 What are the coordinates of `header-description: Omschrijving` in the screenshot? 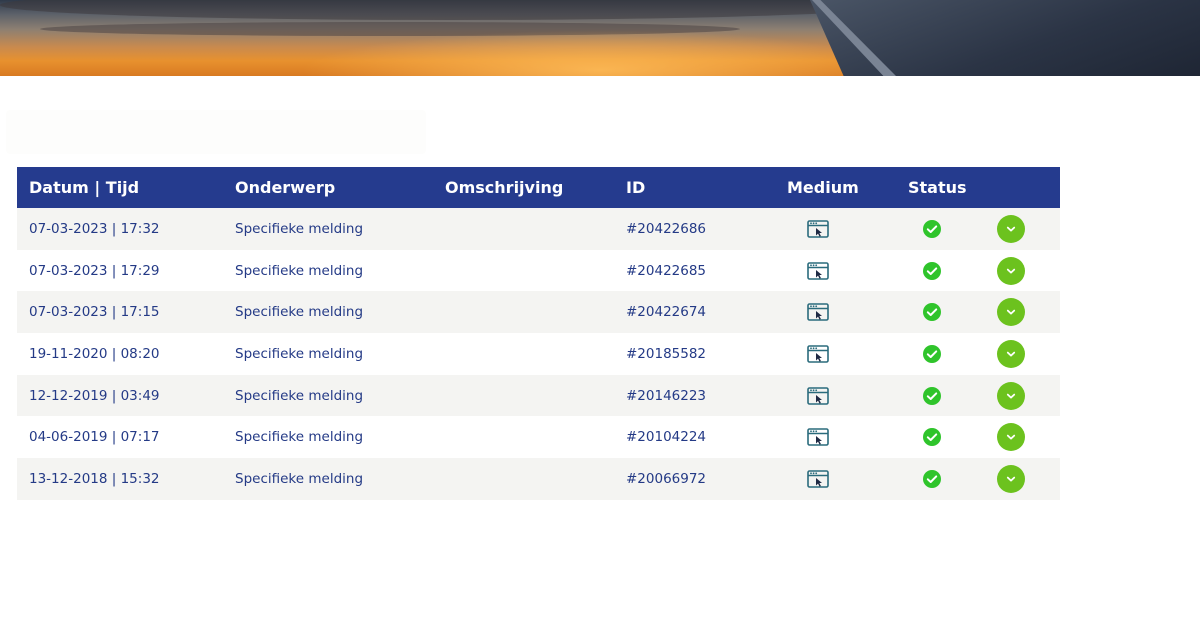 It's located at (504, 187).